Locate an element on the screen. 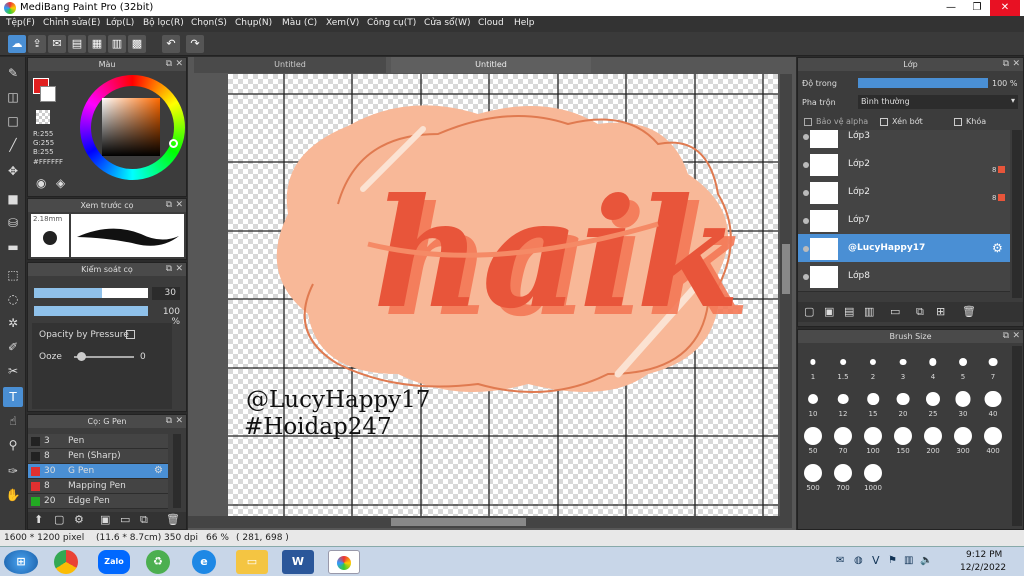 The image size is (1024, 576). hand-tool-icon: ✋ is located at coordinates (13, 495).